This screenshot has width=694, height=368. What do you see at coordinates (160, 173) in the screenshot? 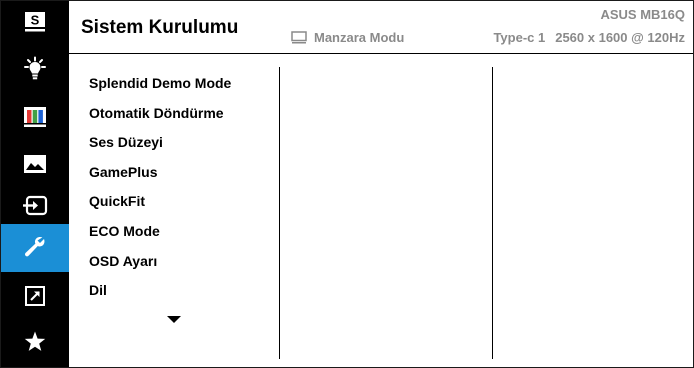
I see `menu-item-gameplus: GamePlus` at bounding box center [160, 173].